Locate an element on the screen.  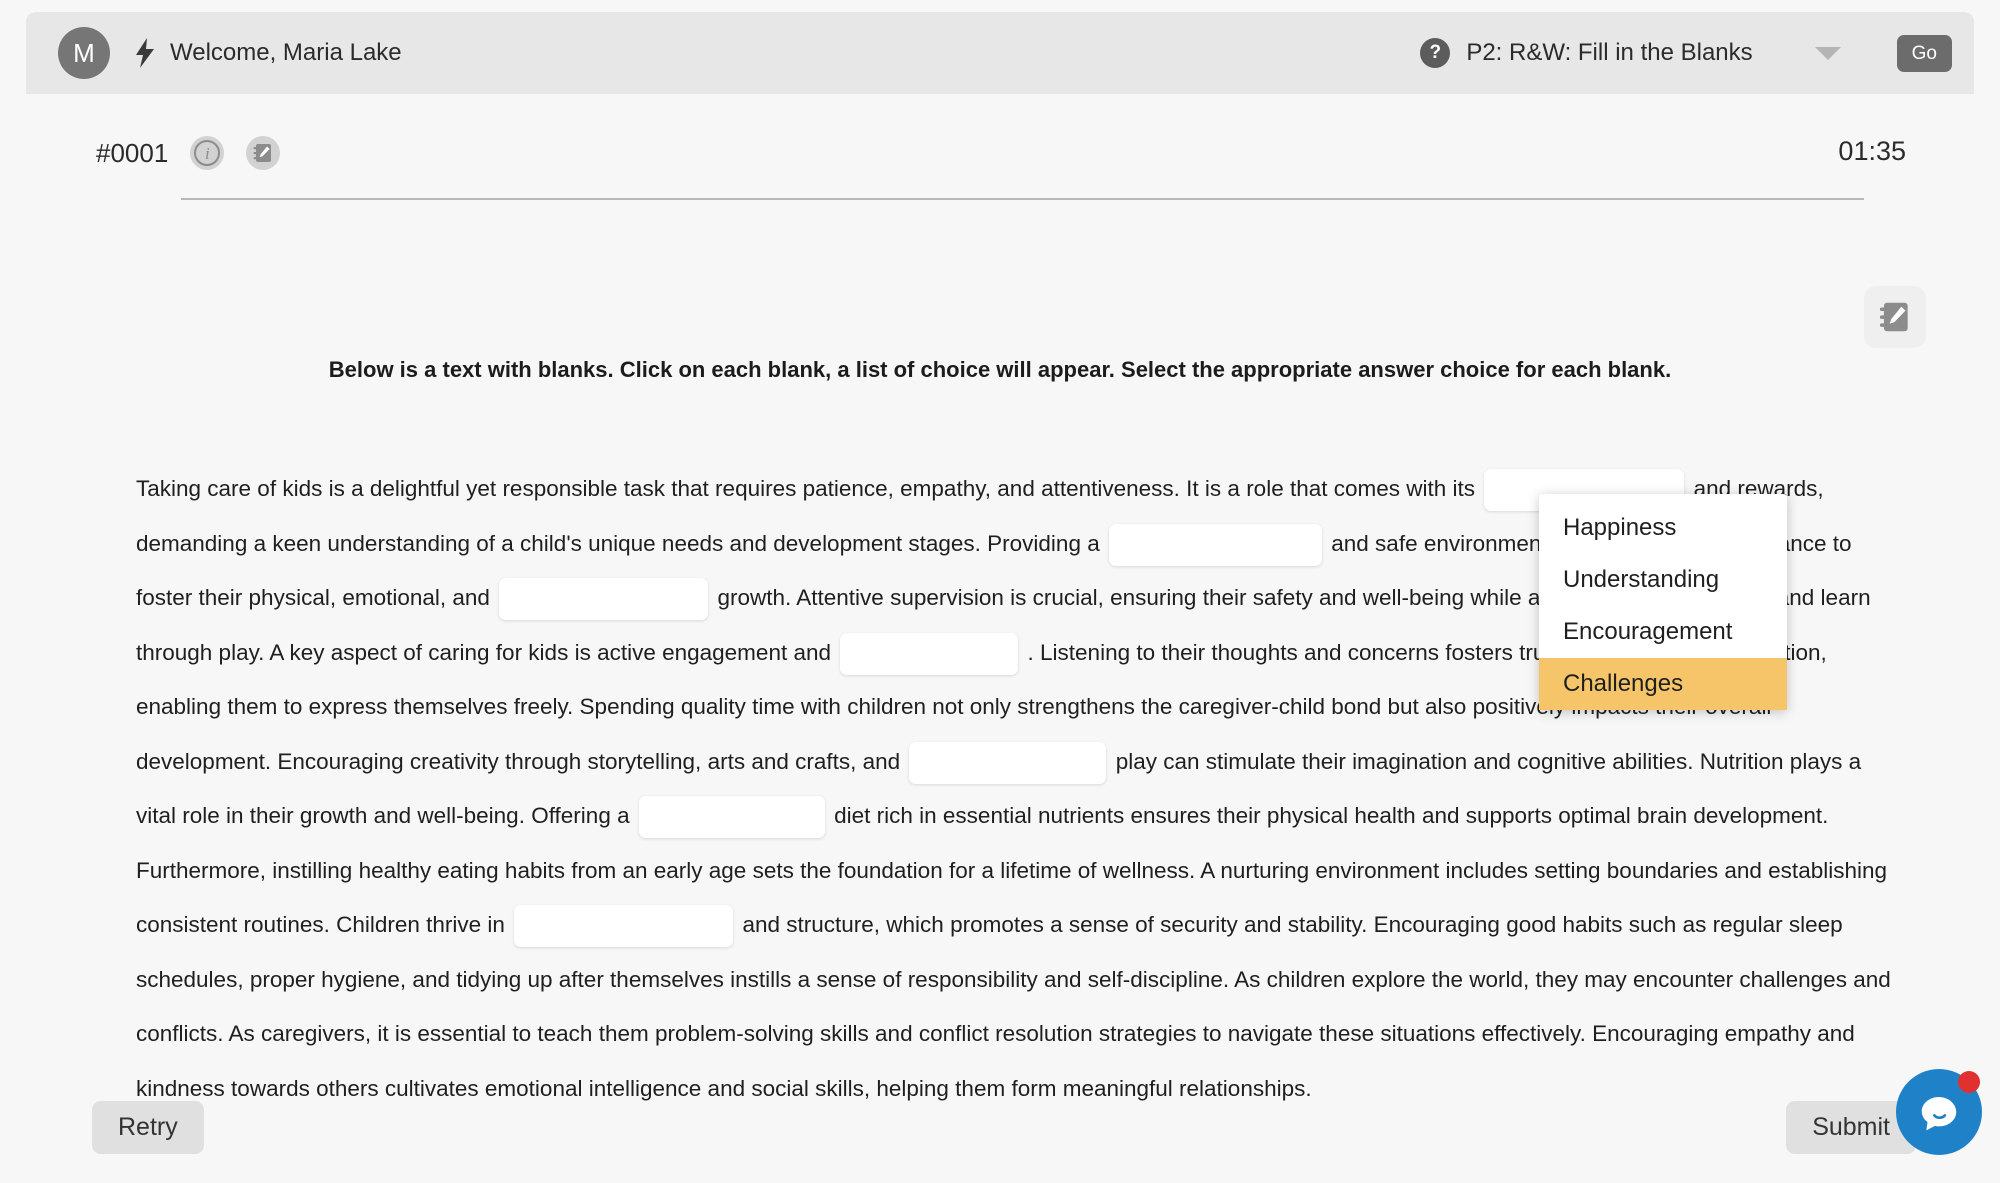
go-button: Go is located at coordinates (1924, 53).